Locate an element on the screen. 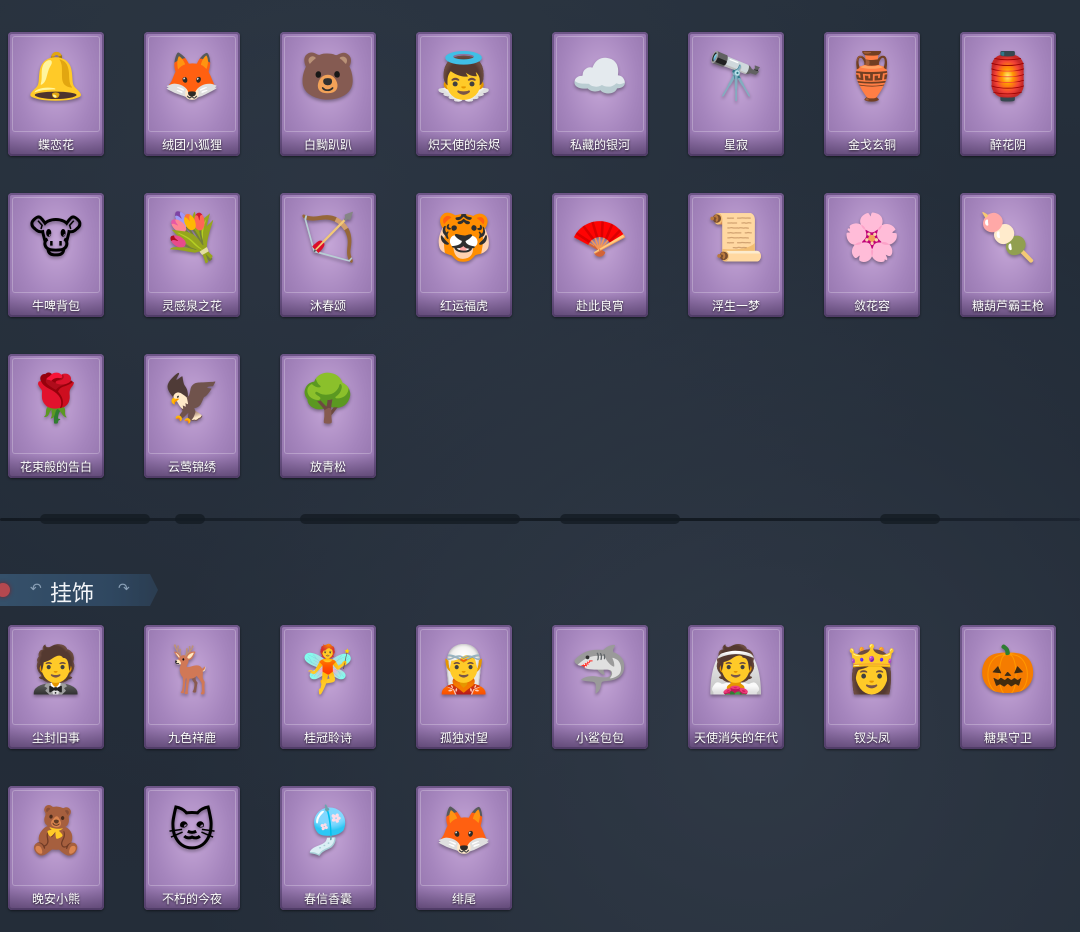 The width and height of the screenshot is (1080, 932). item-thumbnail-icon: 🦈 is located at coordinates (600, 669).